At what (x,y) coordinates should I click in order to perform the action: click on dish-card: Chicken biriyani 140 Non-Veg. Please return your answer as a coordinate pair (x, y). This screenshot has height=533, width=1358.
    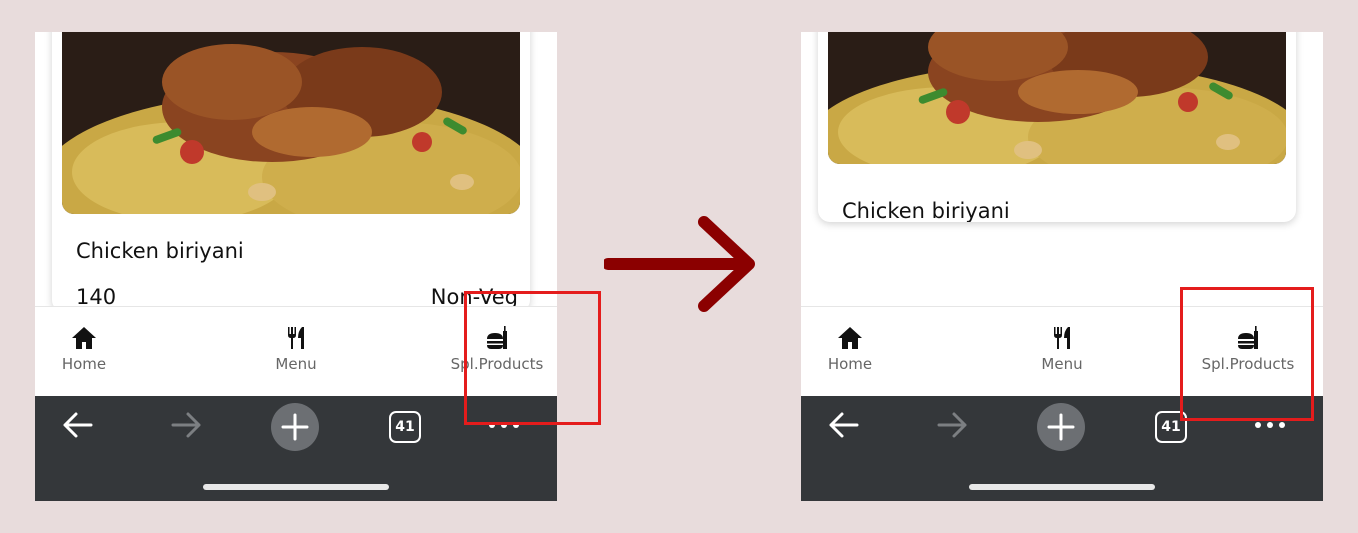
    Looking at the image, I should click on (1057, 127).